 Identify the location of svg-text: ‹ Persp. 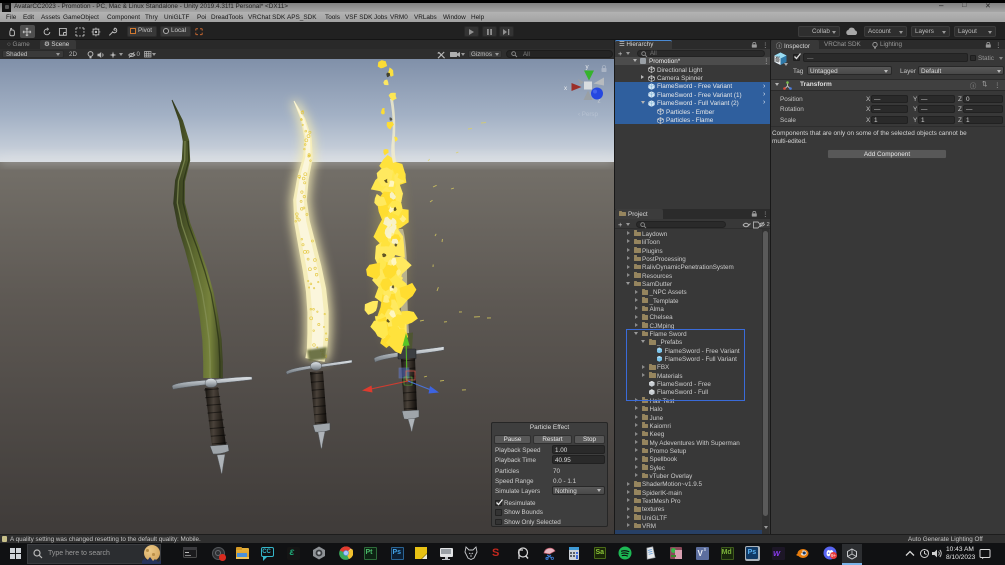
(588, 114).